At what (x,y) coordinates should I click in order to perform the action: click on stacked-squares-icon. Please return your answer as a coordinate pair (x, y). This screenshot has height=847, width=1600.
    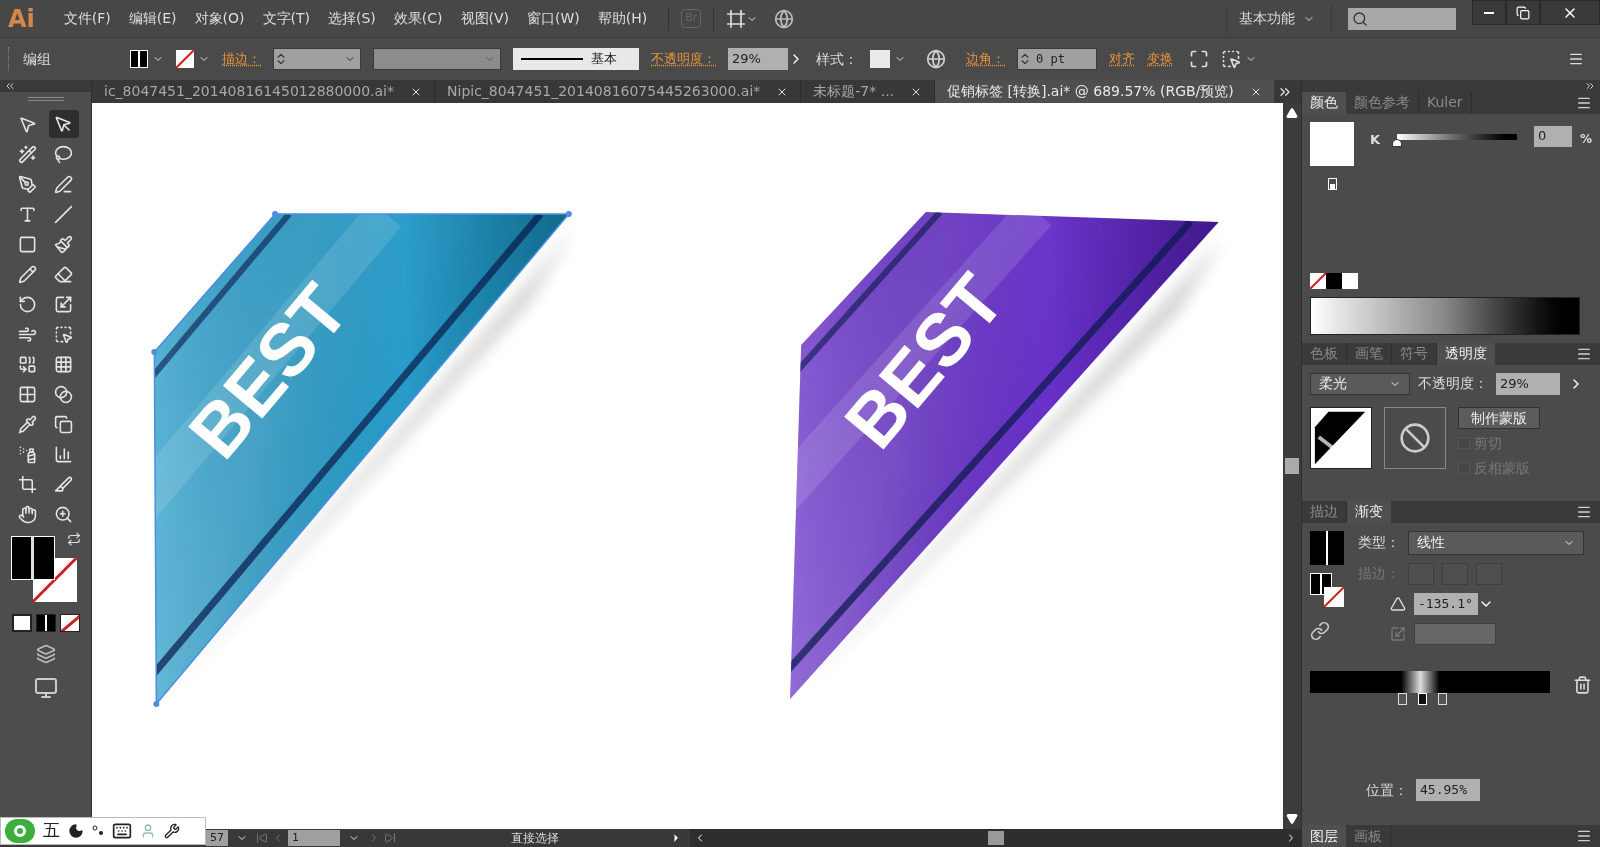
    Looking at the image, I should click on (63, 424).